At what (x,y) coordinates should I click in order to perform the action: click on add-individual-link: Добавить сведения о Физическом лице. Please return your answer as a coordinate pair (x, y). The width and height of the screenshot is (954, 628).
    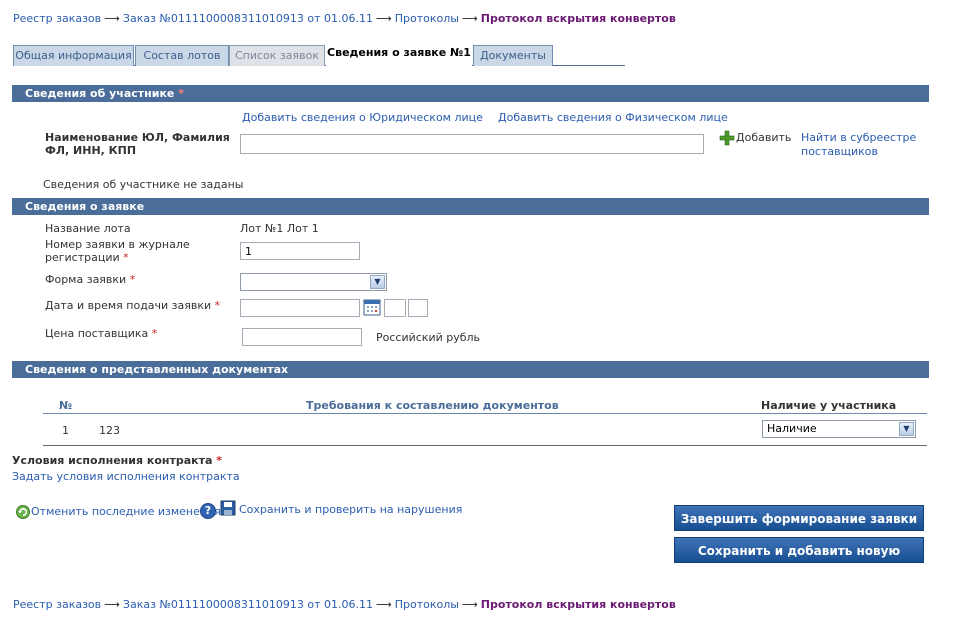
    Looking at the image, I should click on (613, 117).